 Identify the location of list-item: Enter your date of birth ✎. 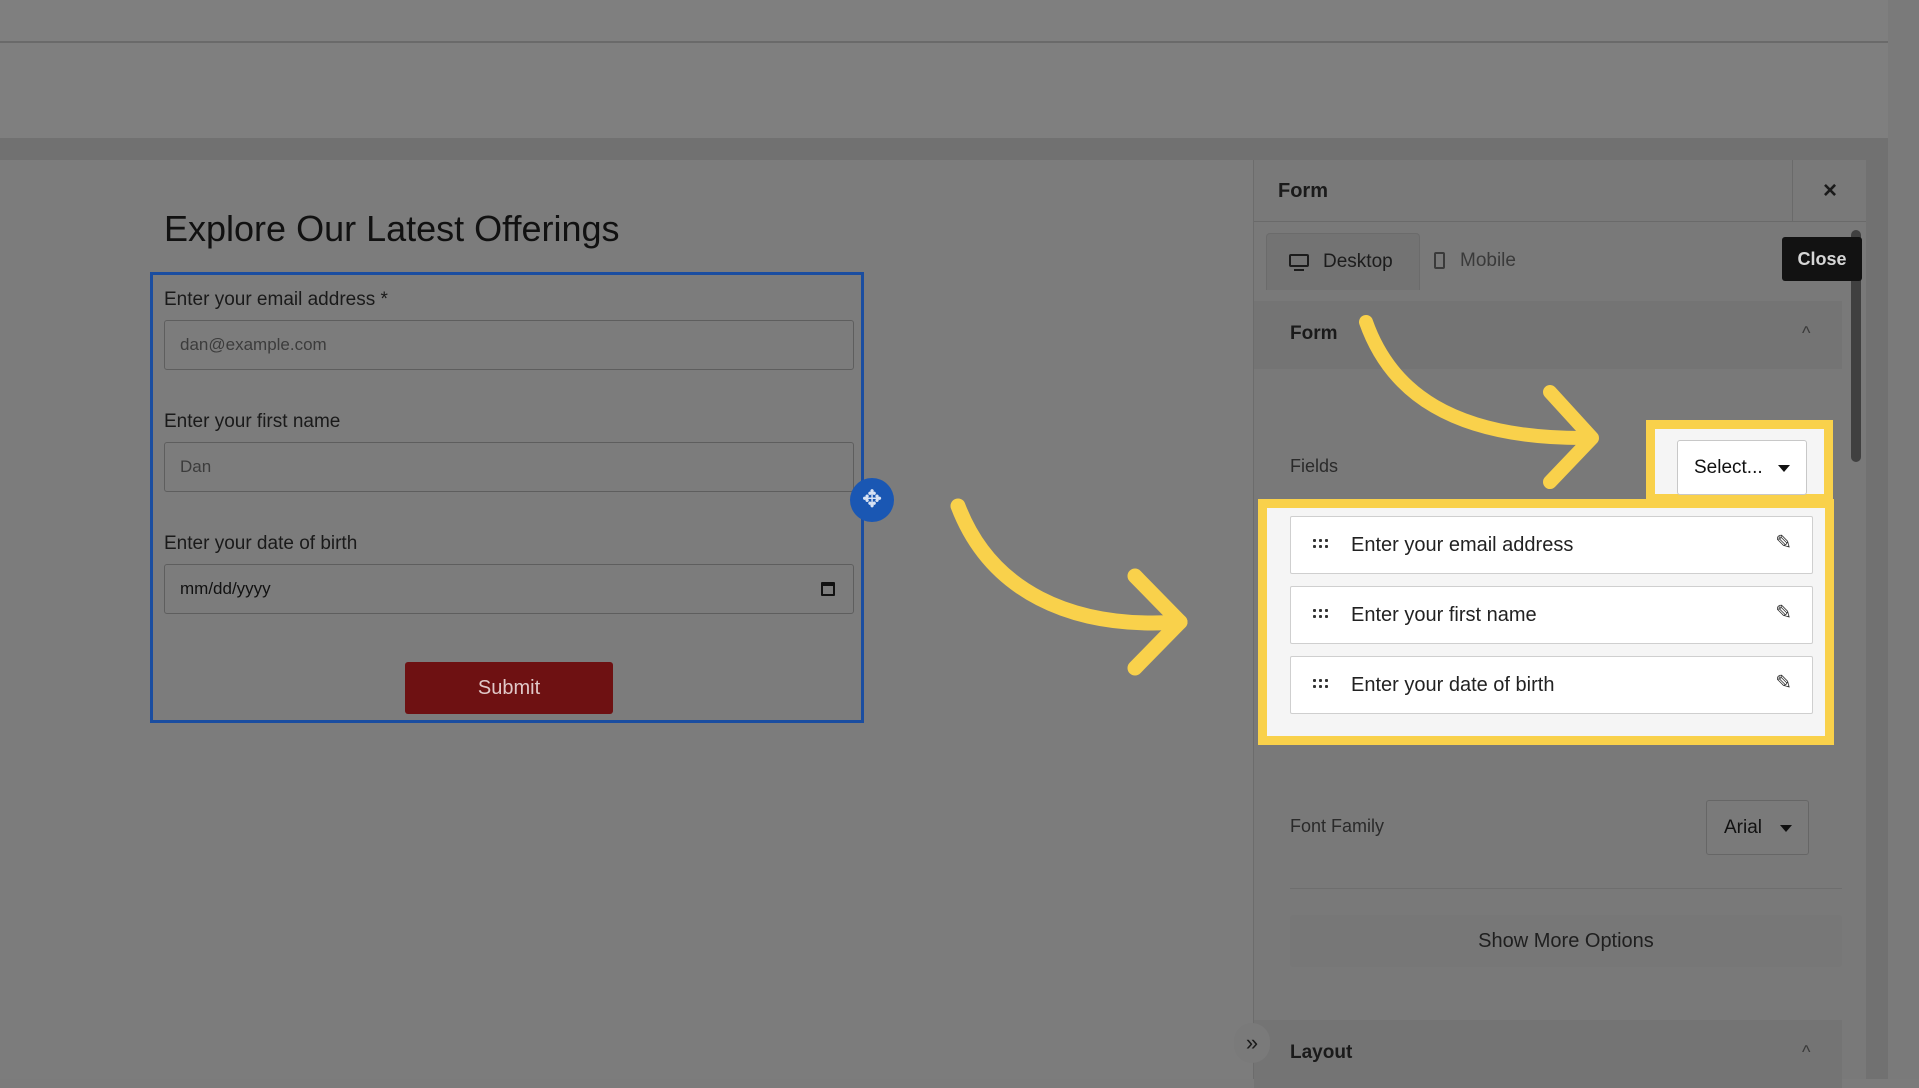
(1551, 685).